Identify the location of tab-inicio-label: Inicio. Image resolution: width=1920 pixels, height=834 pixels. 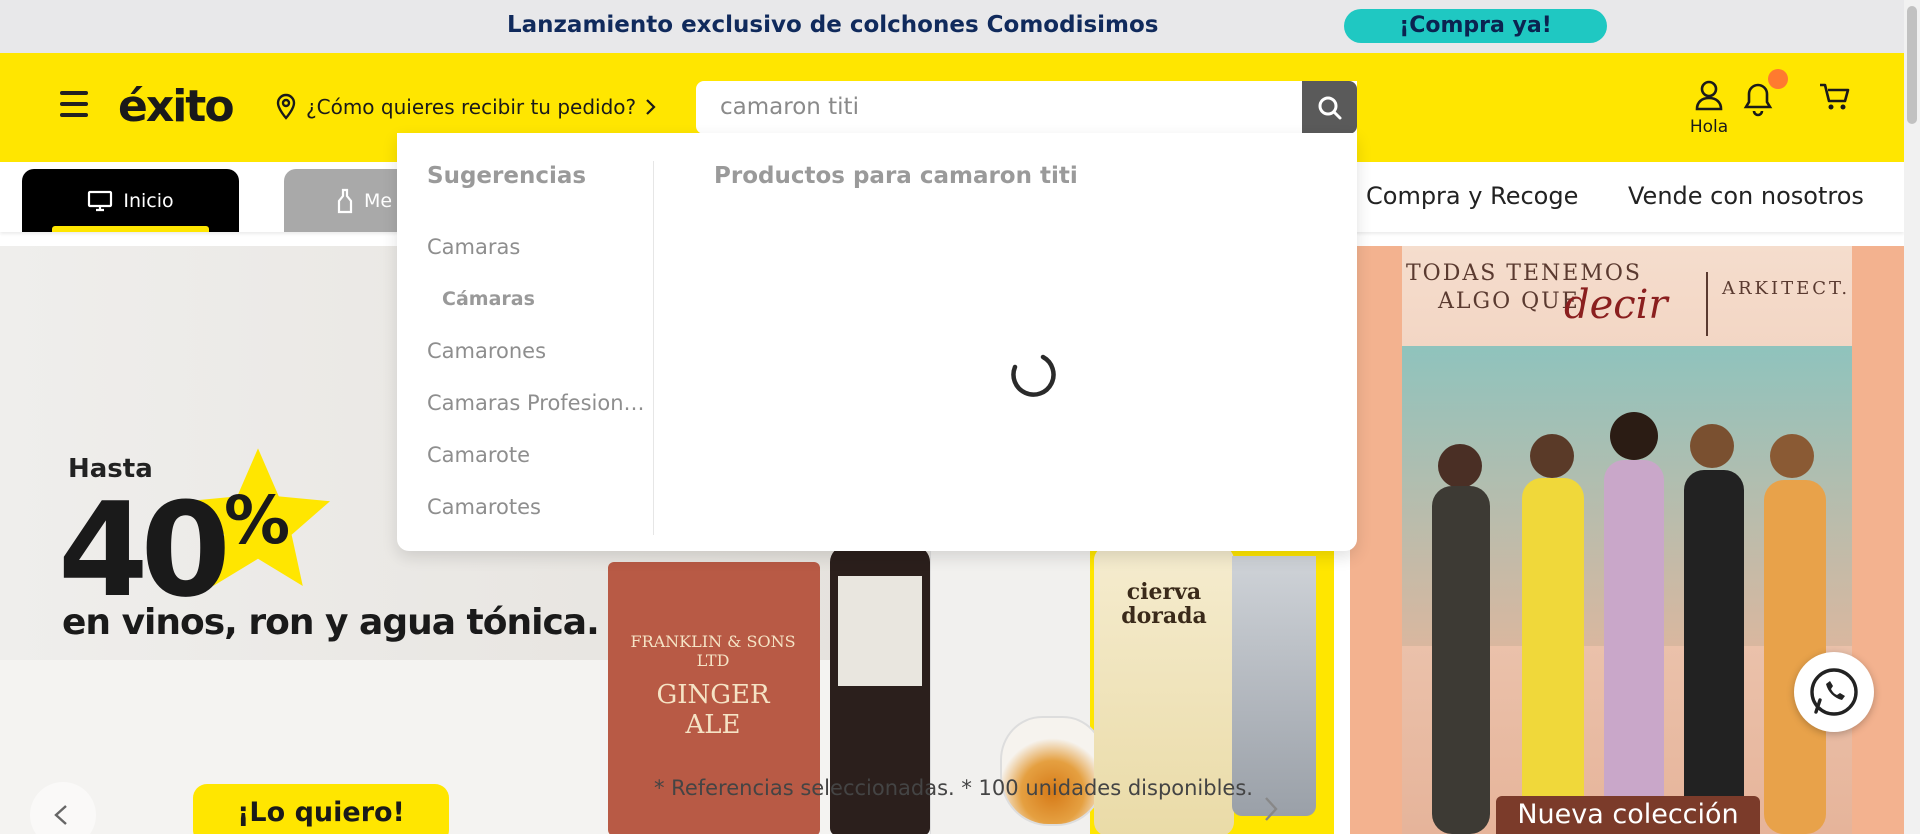
(148, 200).